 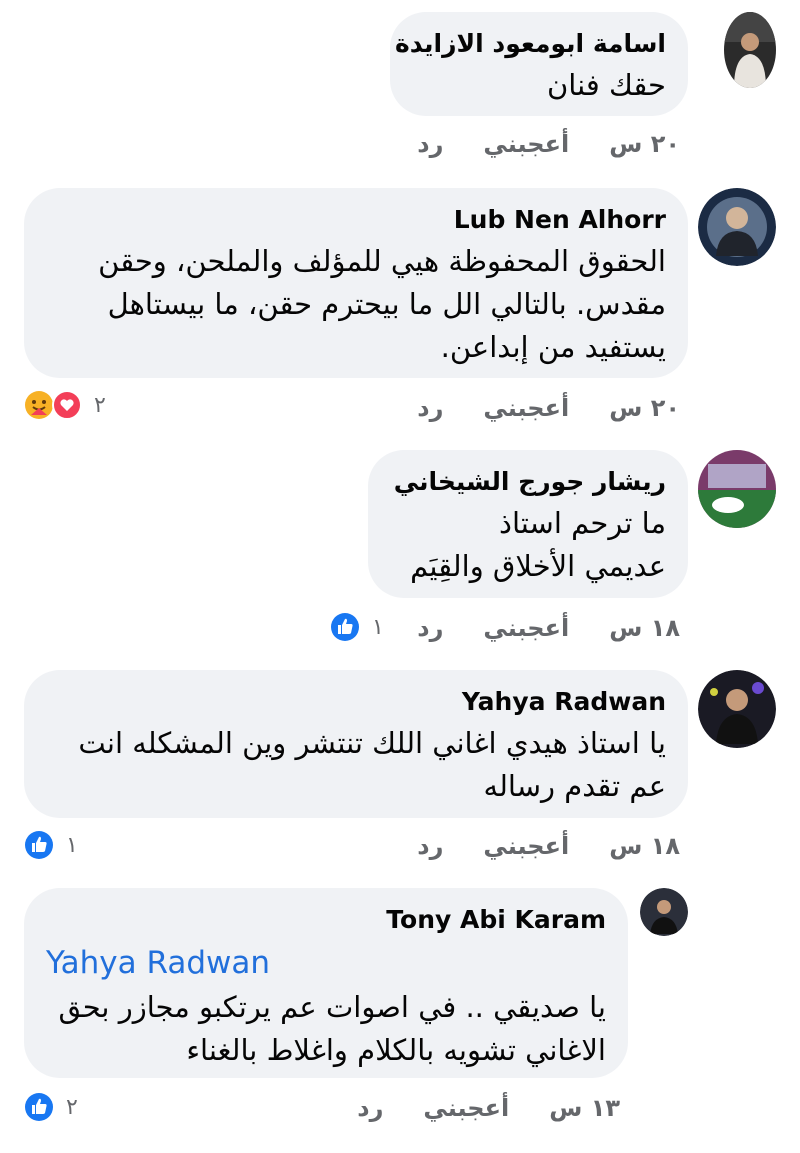 I want to click on comment-text: حقك فنان, so click(x=606, y=85).